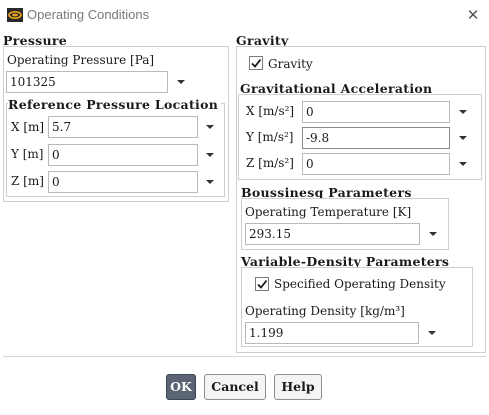  Describe the element at coordinates (360, 284) in the screenshot. I see `specified-operating-density-label: Specified Operating Density` at that location.